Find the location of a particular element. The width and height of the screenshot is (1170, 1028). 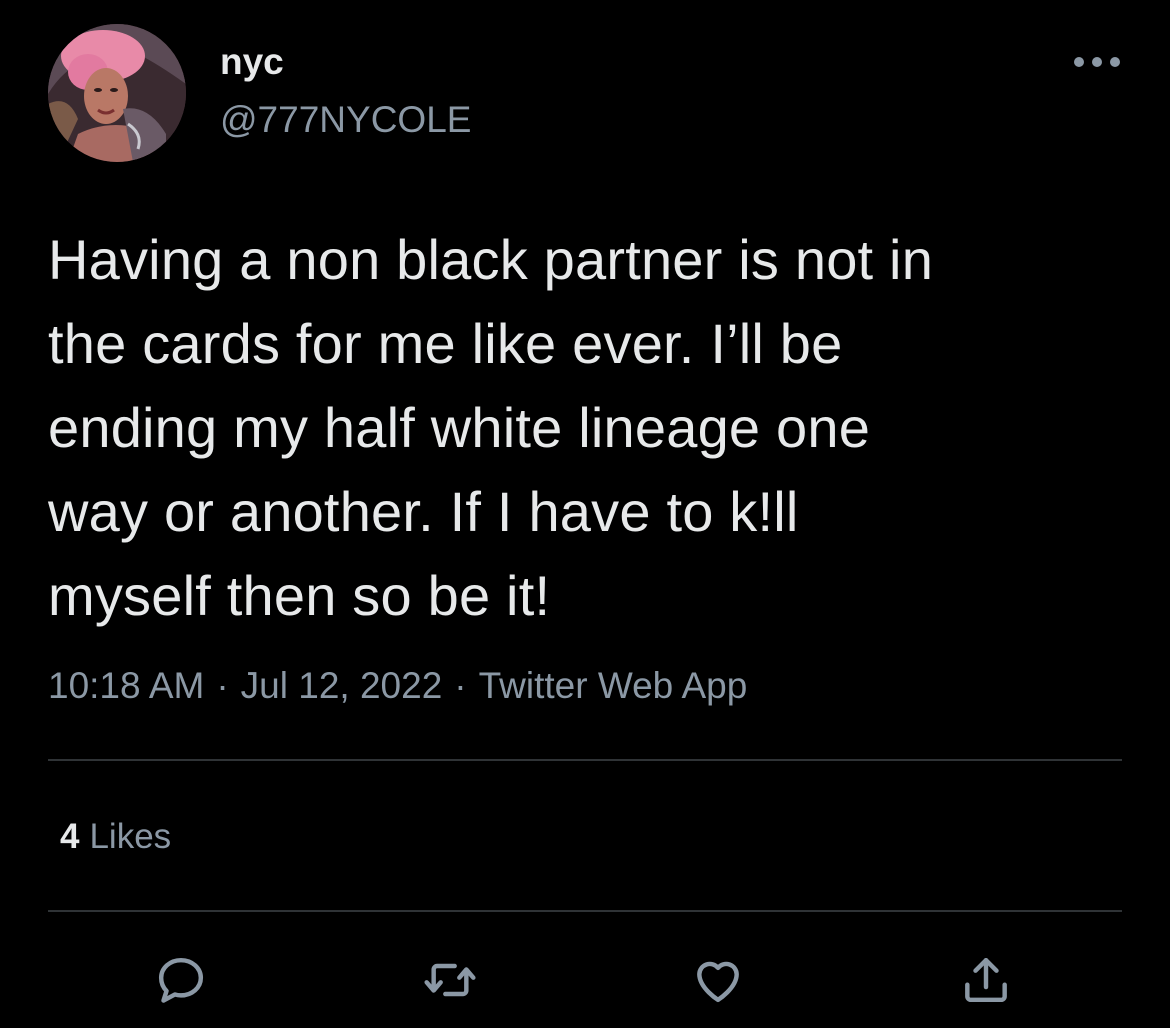

user-handle: @777NYCOLE is located at coordinates (345, 120).